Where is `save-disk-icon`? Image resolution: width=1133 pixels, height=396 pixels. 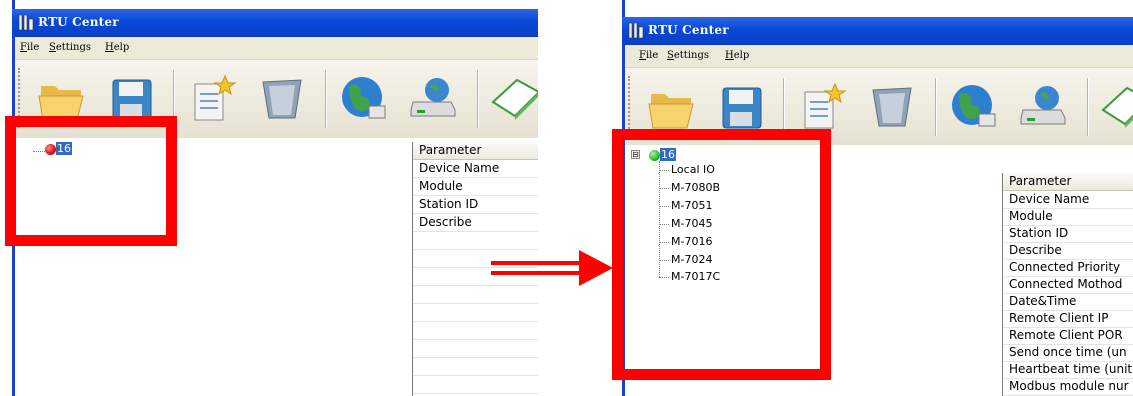
save-disk-icon is located at coordinates (742, 107).